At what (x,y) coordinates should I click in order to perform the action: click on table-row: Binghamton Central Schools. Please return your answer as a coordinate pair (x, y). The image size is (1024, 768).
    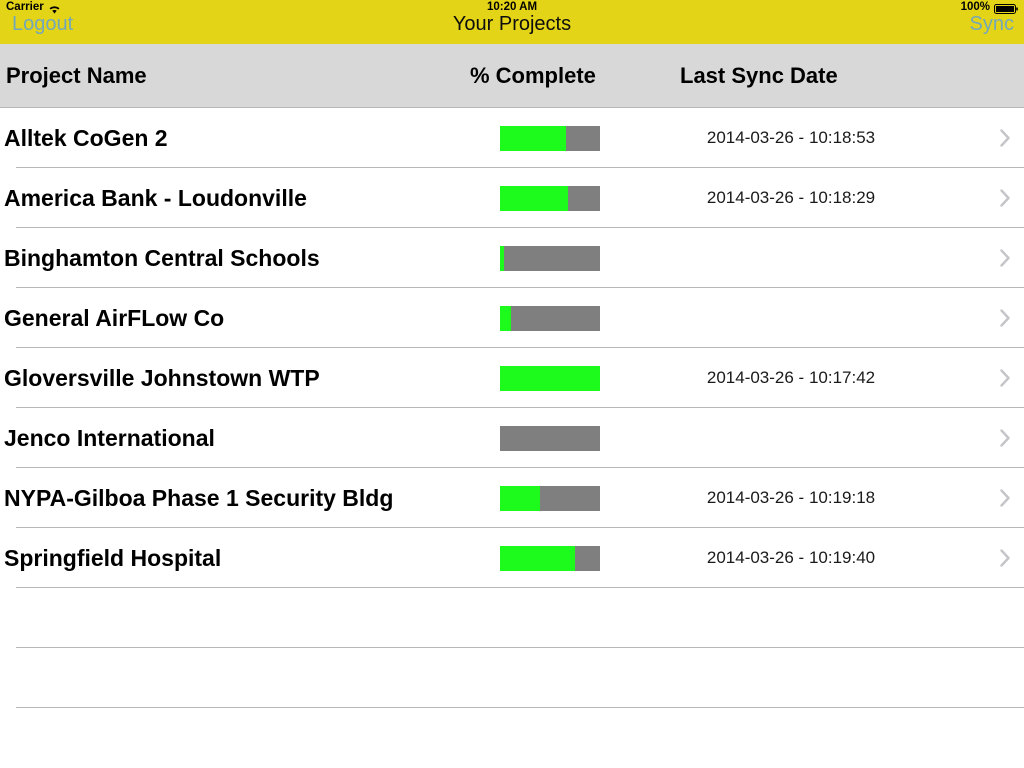
    Looking at the image, I should click on (512, 258).